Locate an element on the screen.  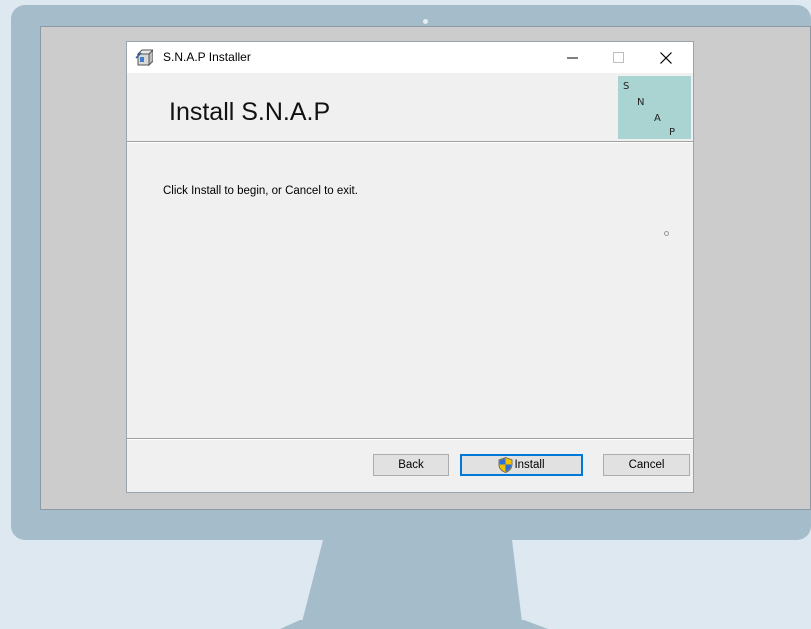
maximize-button is located at coordinates (618, 57).